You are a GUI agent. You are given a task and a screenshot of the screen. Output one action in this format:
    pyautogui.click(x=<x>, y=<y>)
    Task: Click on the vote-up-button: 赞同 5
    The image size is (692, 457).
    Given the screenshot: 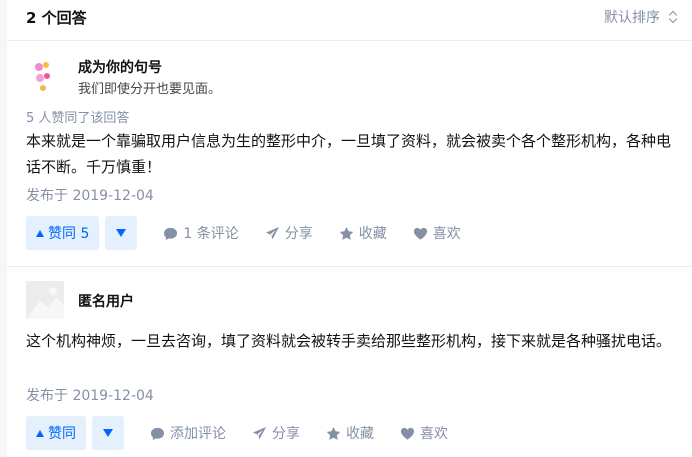 What is the action you would take?
    pyautogui.click(x=63, y=233)
    